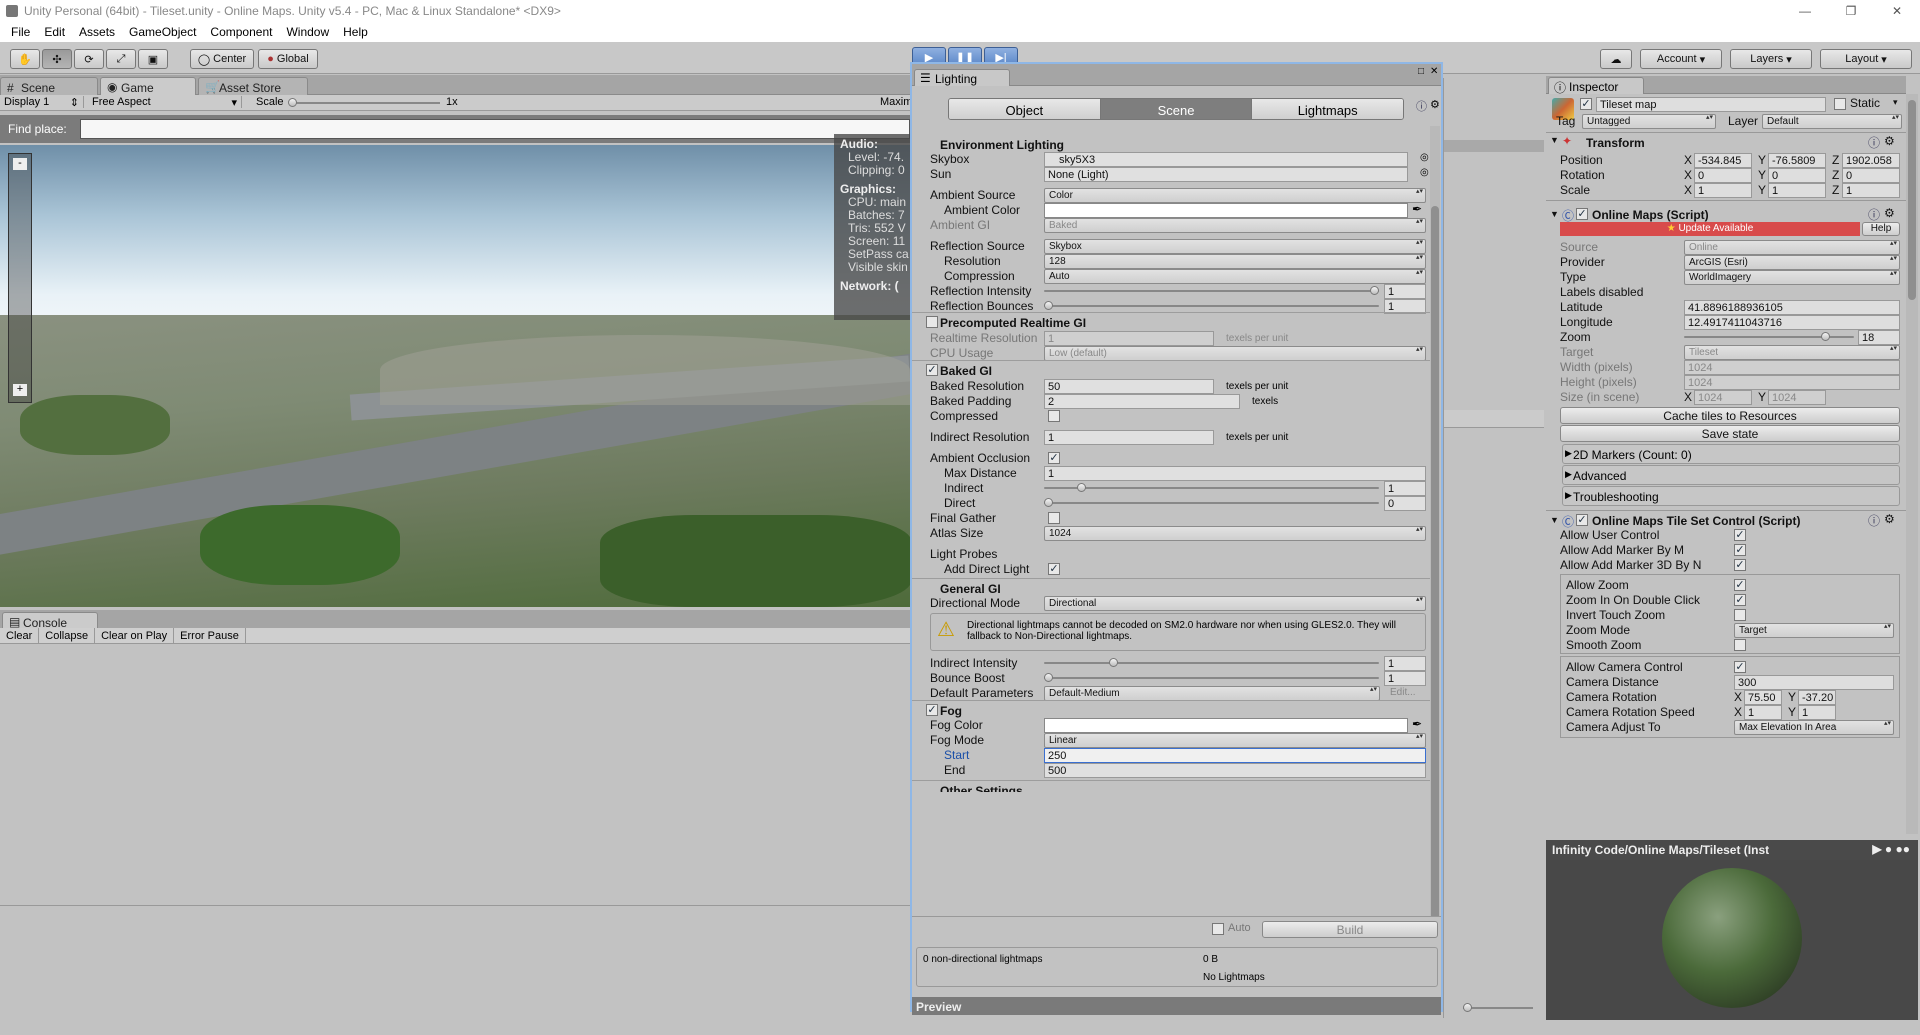 Image resolution: width=1920 pixels, height=1035 pixels. What do you see at coordinates (89, 59) in the screenshot?
I see `rotate-tool-icon: ⟳` at bounding box center [89, 59].